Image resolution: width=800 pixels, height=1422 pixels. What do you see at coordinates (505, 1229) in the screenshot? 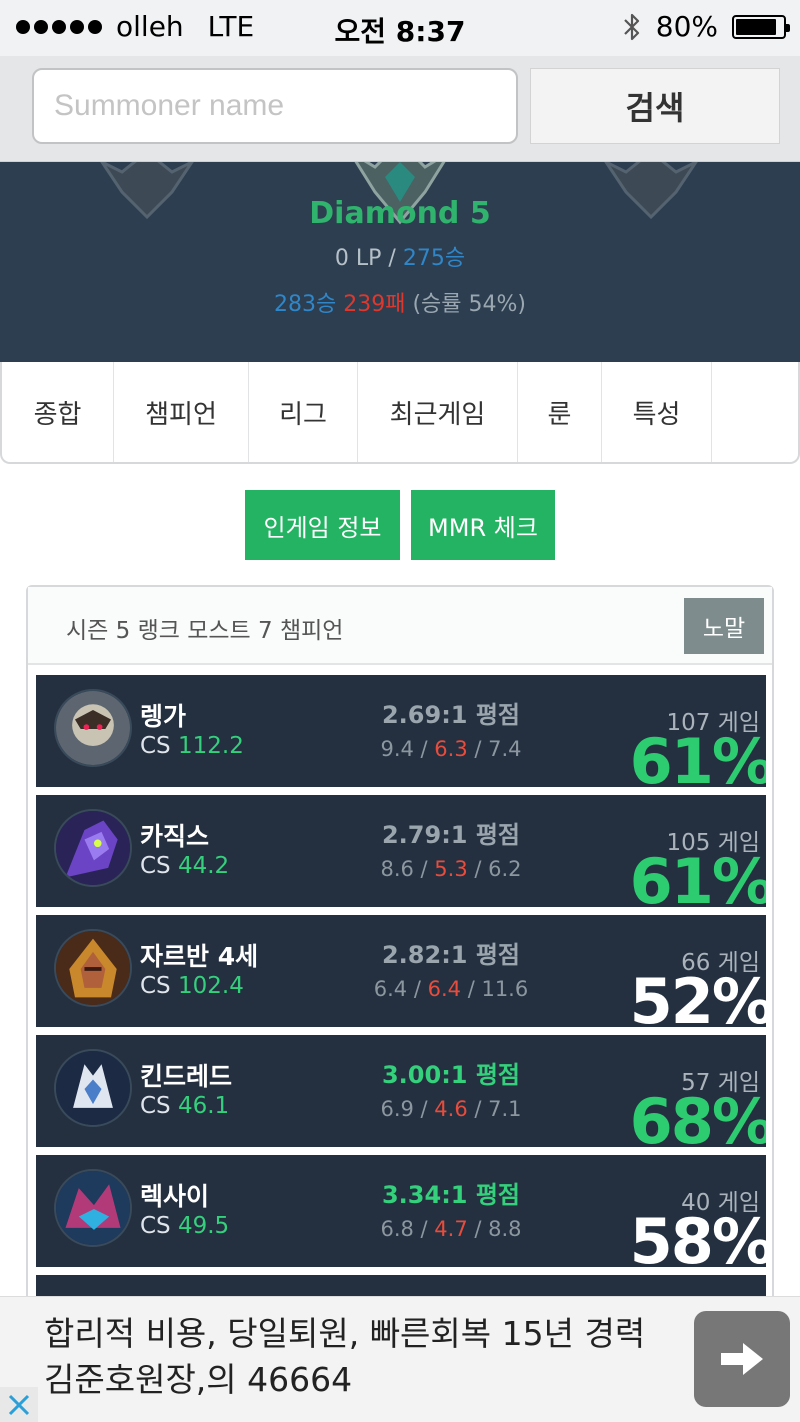
I see `assists: 8.8` at bounding box center [505, 1229].